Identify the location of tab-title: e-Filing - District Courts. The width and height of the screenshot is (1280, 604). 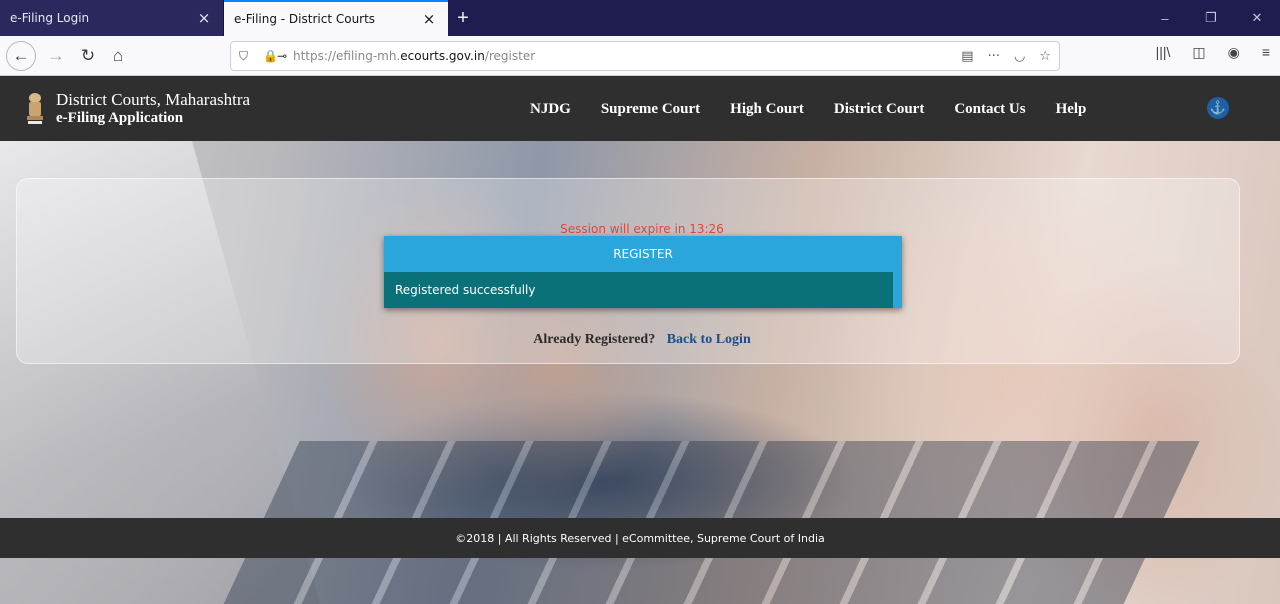
(305, 19).